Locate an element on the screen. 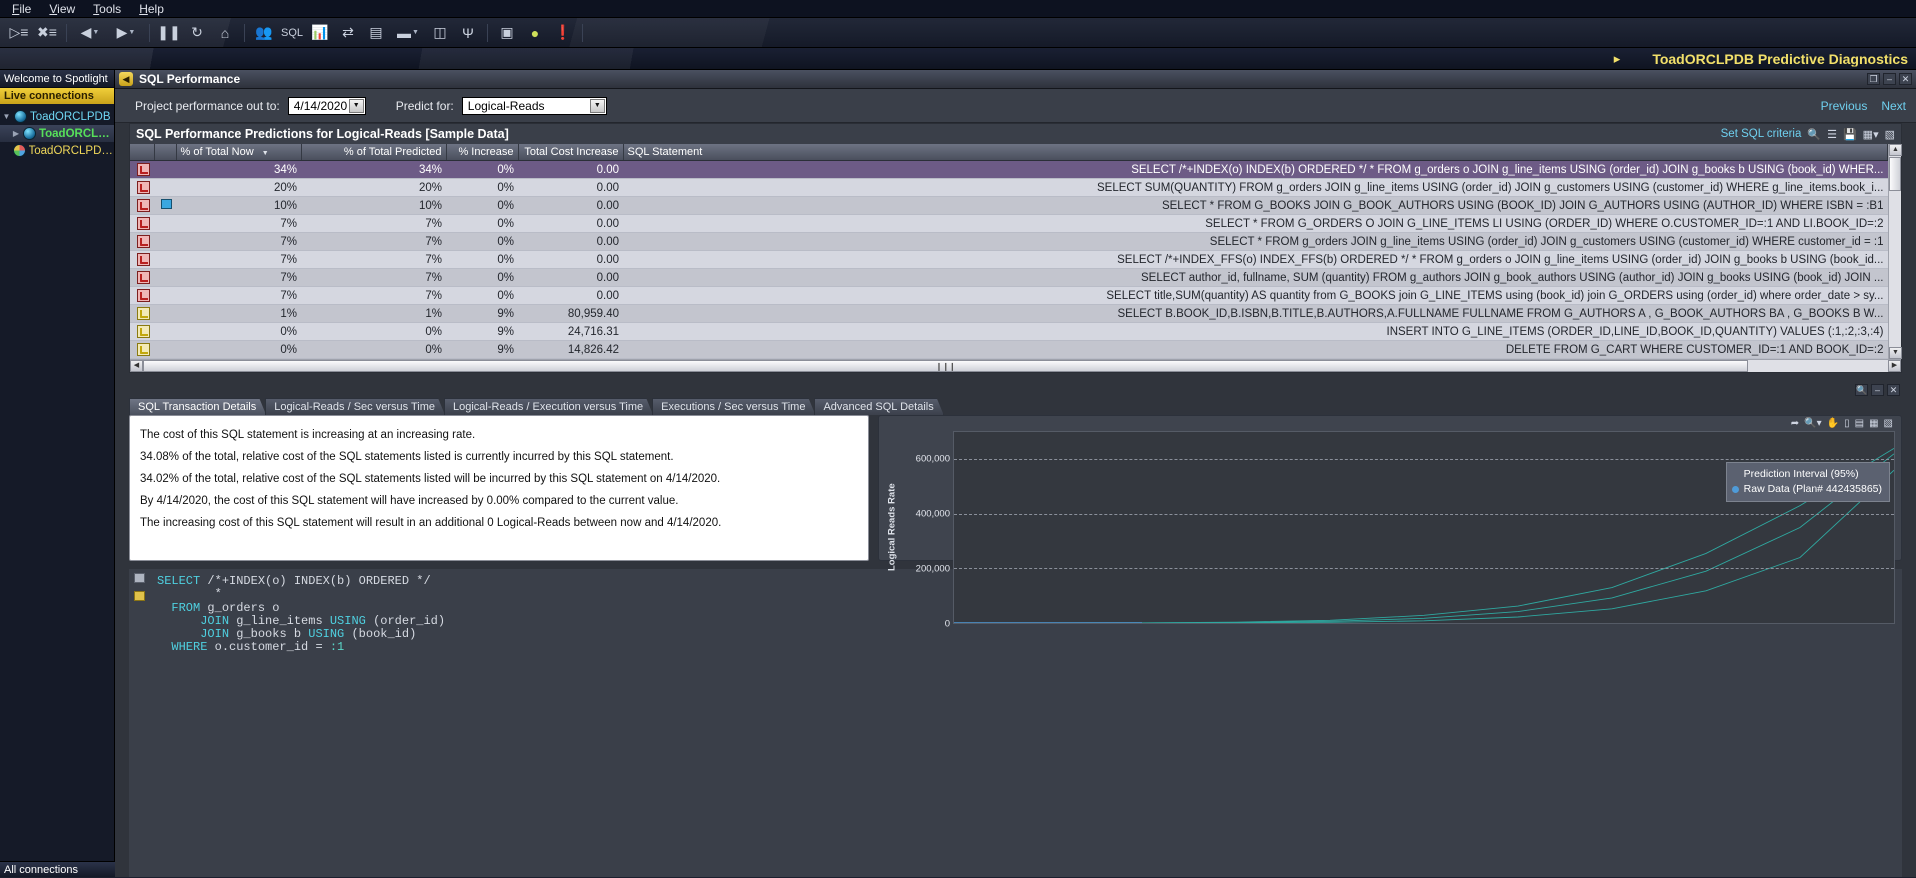 The image size is (1916, 878). sql-icon: SQL is located at coordinates (292, 33).